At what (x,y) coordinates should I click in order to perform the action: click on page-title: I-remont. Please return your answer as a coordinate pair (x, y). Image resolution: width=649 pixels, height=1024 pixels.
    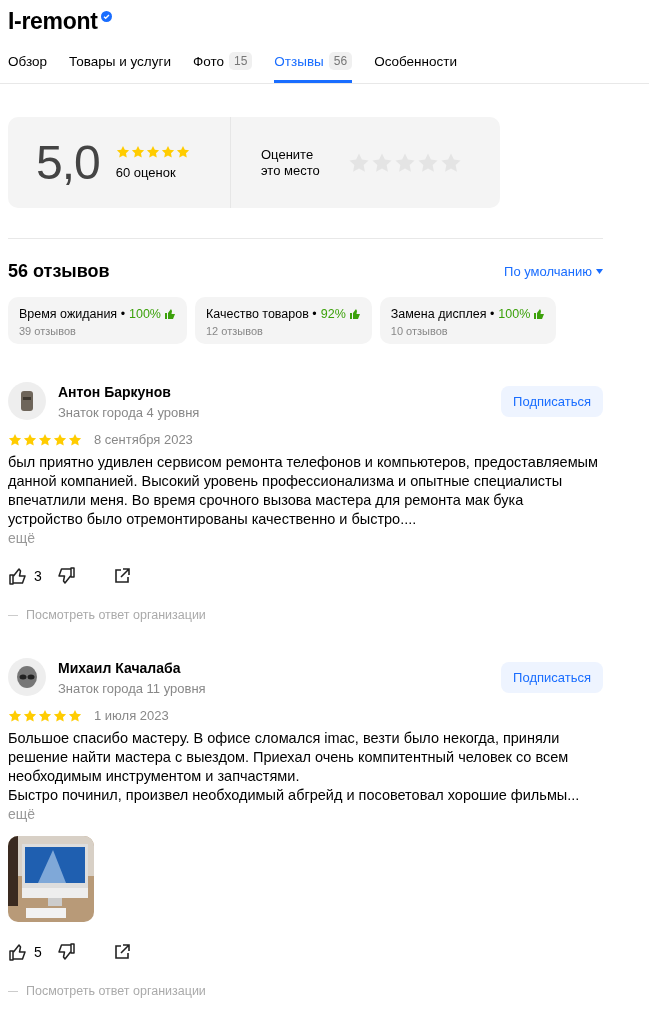
    Looking at the image, I should click on (53, 21).